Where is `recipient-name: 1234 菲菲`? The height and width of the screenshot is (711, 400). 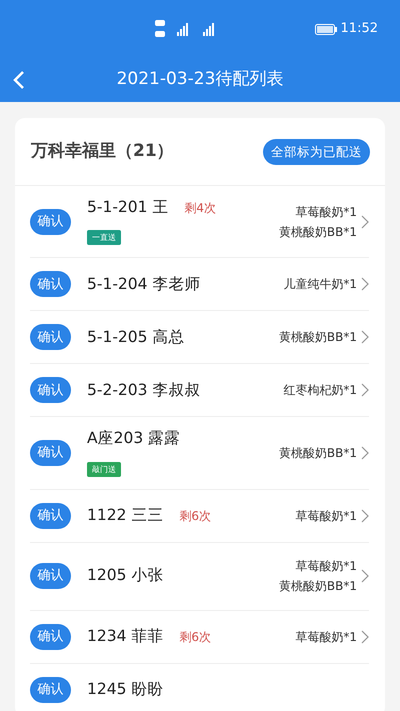 recipient-name: 1234 菲菲 is located at coordinates (125, 636).